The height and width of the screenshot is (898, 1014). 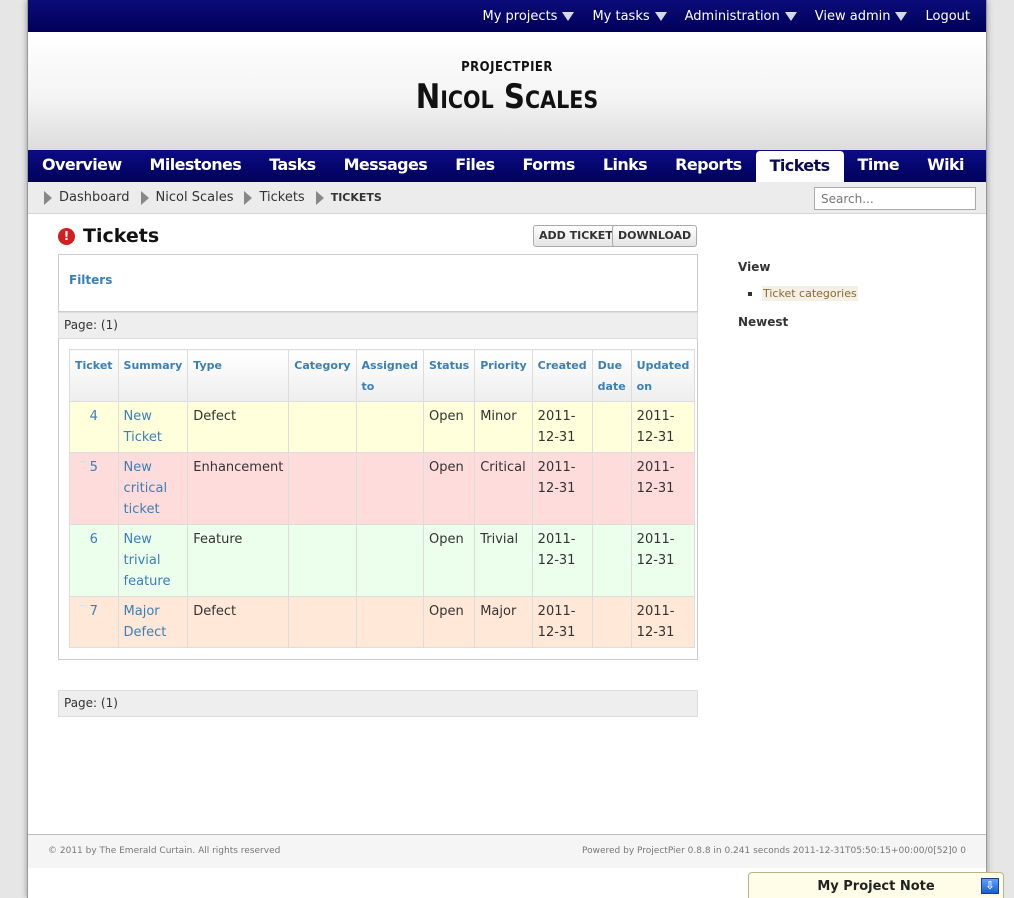 What do you see at coordinates (947, 16) in the screenshot?
I see `user-menu-logout: Logout` at bounding box center [947, 16].